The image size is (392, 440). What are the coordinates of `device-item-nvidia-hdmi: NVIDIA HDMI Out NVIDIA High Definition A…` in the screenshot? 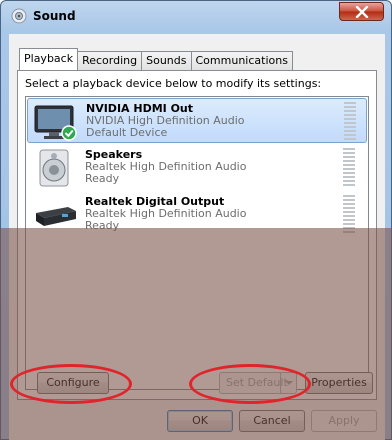 It's located at (197, 120).